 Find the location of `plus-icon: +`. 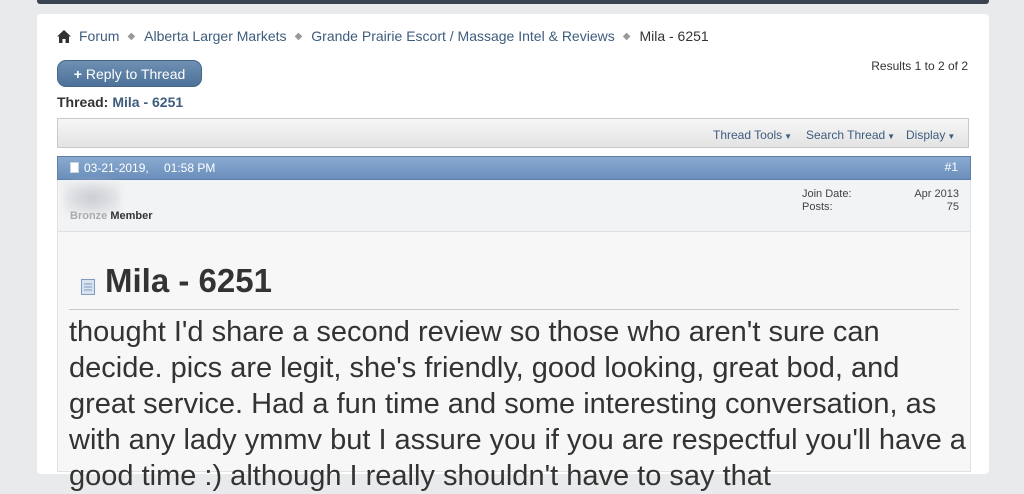

plus-icon: + is located at coordinates (77, 73).